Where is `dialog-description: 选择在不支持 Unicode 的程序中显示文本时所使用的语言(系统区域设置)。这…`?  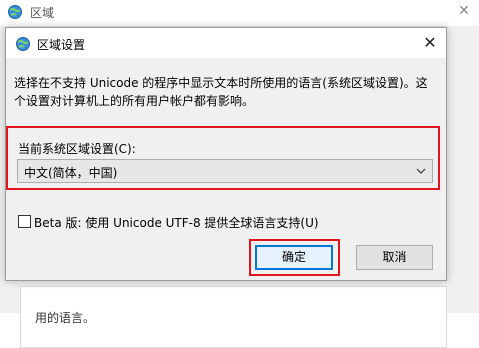
dialog-description: 选择在不支持 Unicode 的程序中显示文本时所使用的语言(系统区域设置)。这… is located at coordinates (221, 92).